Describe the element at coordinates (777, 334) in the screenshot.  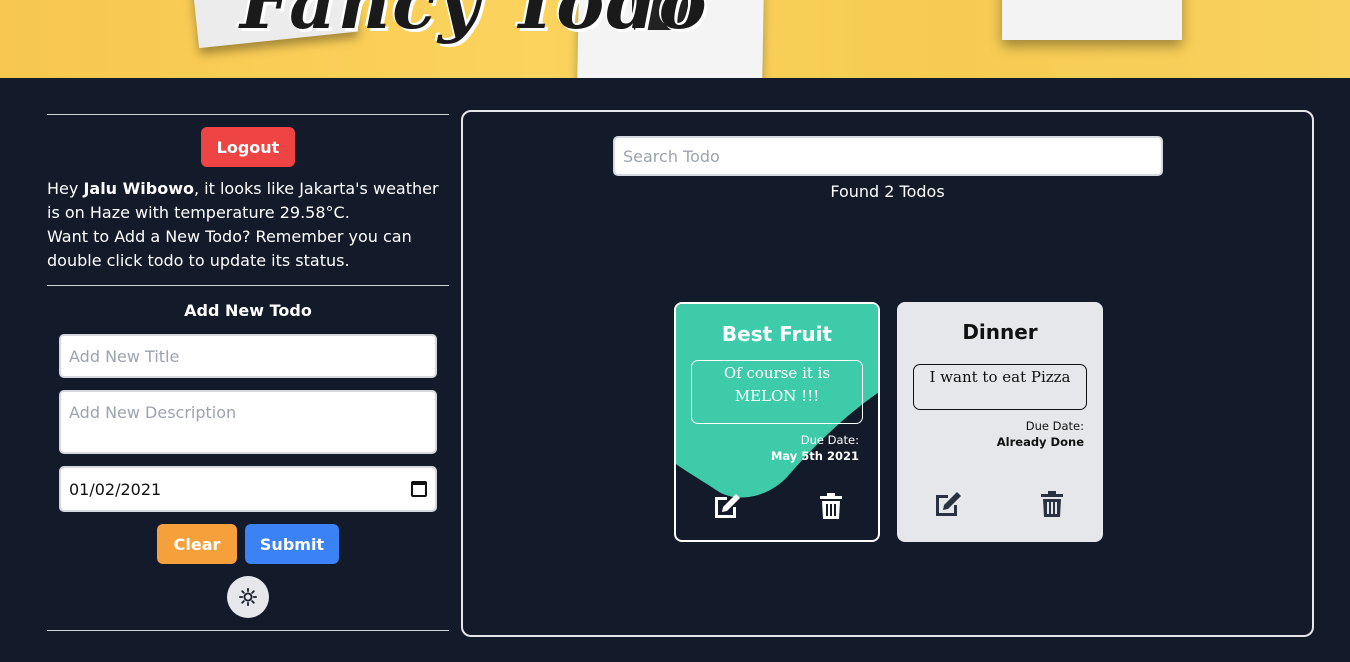
I see `todo-title: Best Fruit` at that location.